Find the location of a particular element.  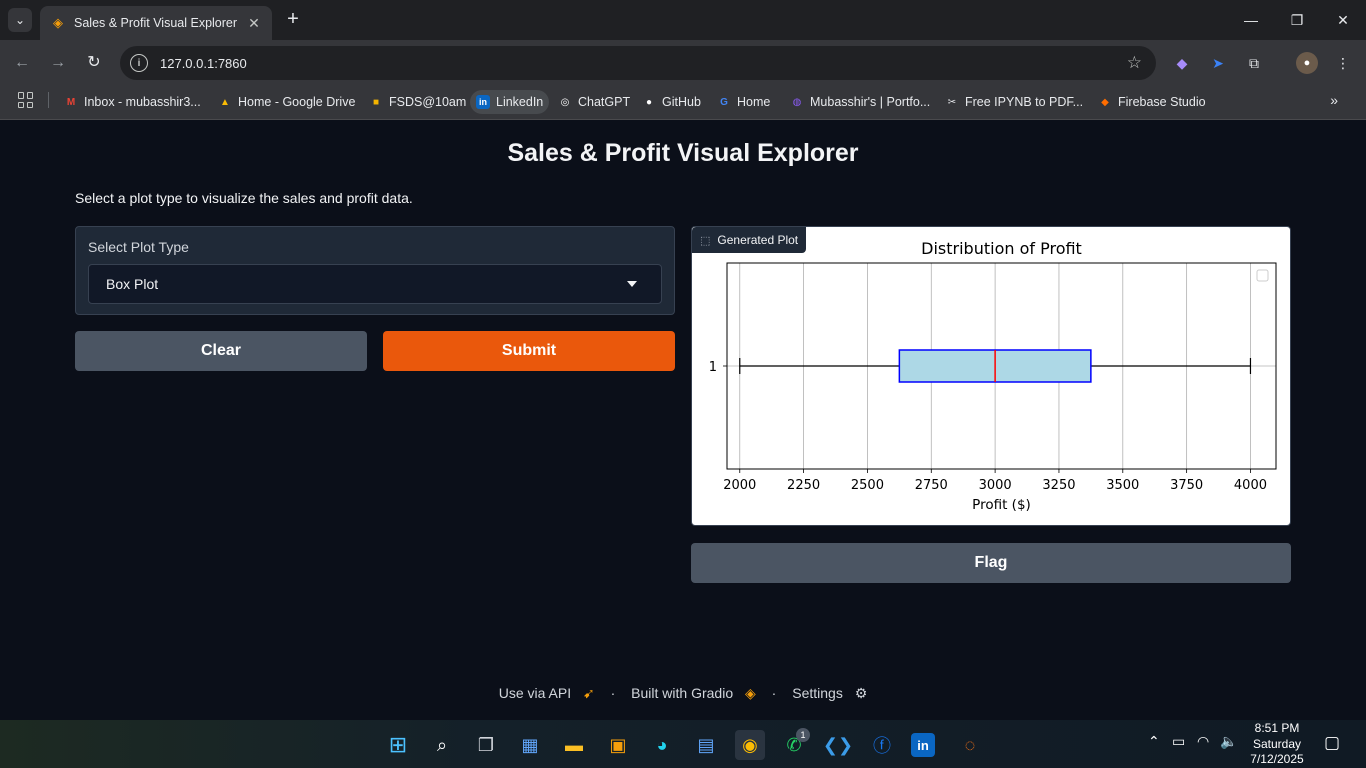

google-drive-icon: ▲ is located at coordinates (225, 102).